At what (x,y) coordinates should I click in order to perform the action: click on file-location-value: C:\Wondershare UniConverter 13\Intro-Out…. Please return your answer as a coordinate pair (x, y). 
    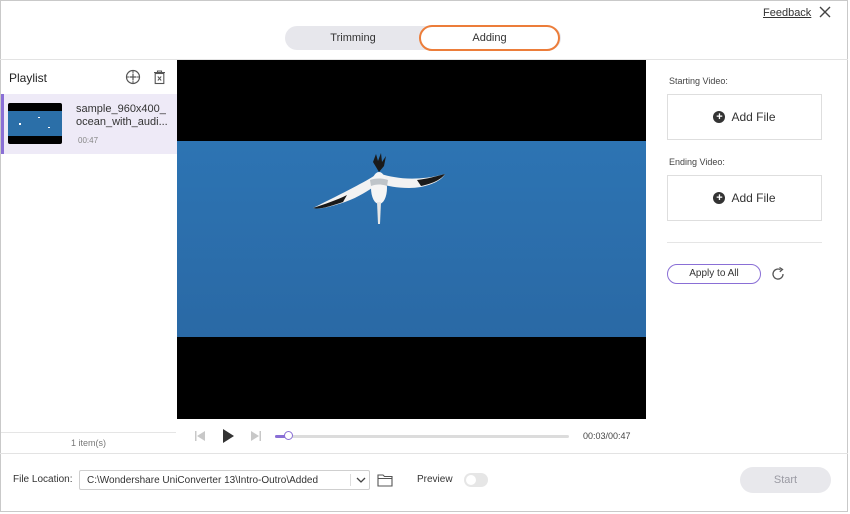
    Looking at the image, I should click on (203, 480).